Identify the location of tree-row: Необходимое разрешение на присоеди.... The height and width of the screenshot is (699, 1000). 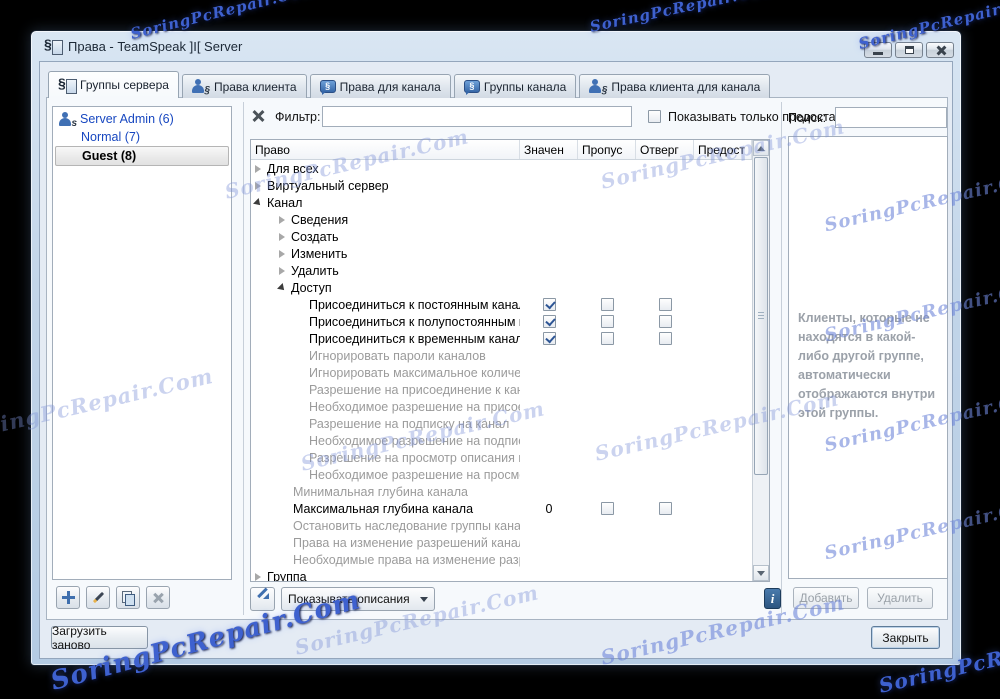
(501, 406).